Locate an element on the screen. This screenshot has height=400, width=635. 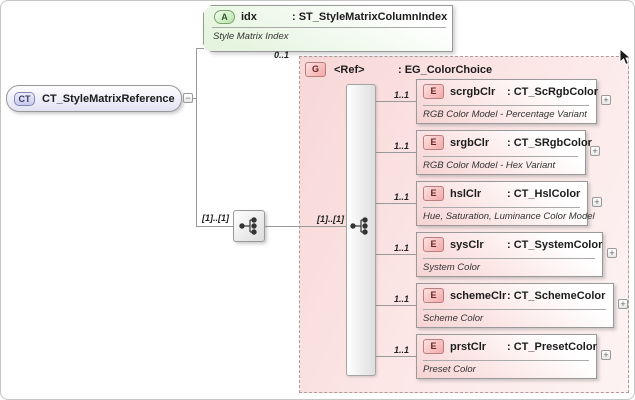
attribute-separator is located at coordinates (329, 27).